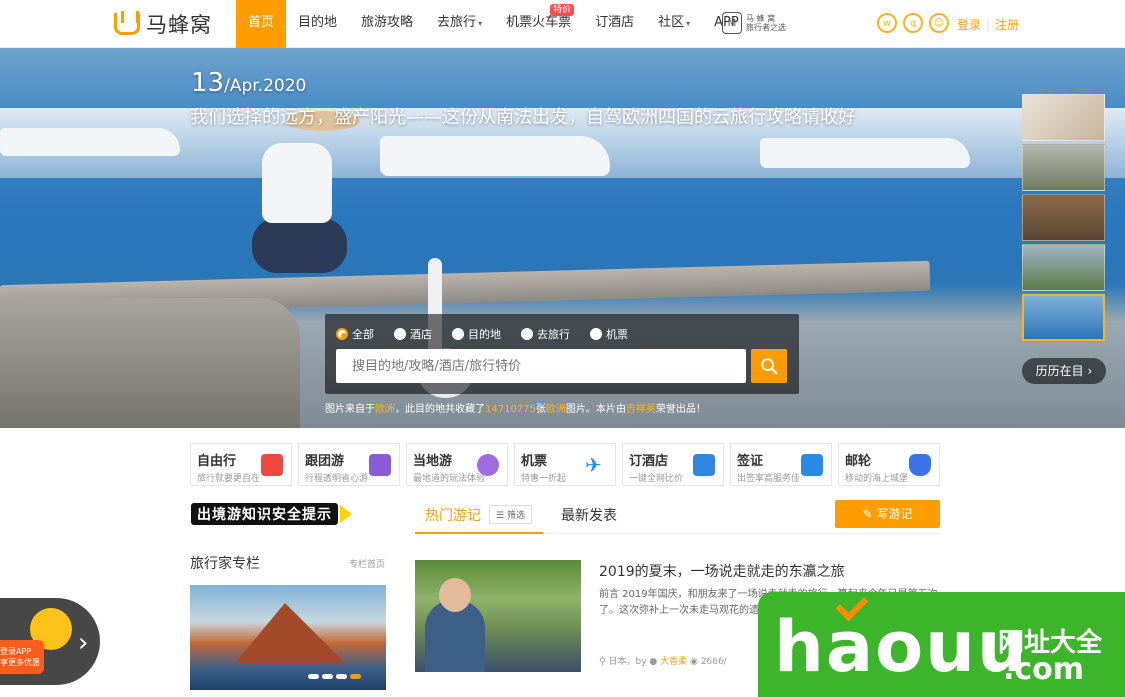  Describe the element at coordinates (515, 516) in the screenshot. I see `filter-label: 筛选` at that location.